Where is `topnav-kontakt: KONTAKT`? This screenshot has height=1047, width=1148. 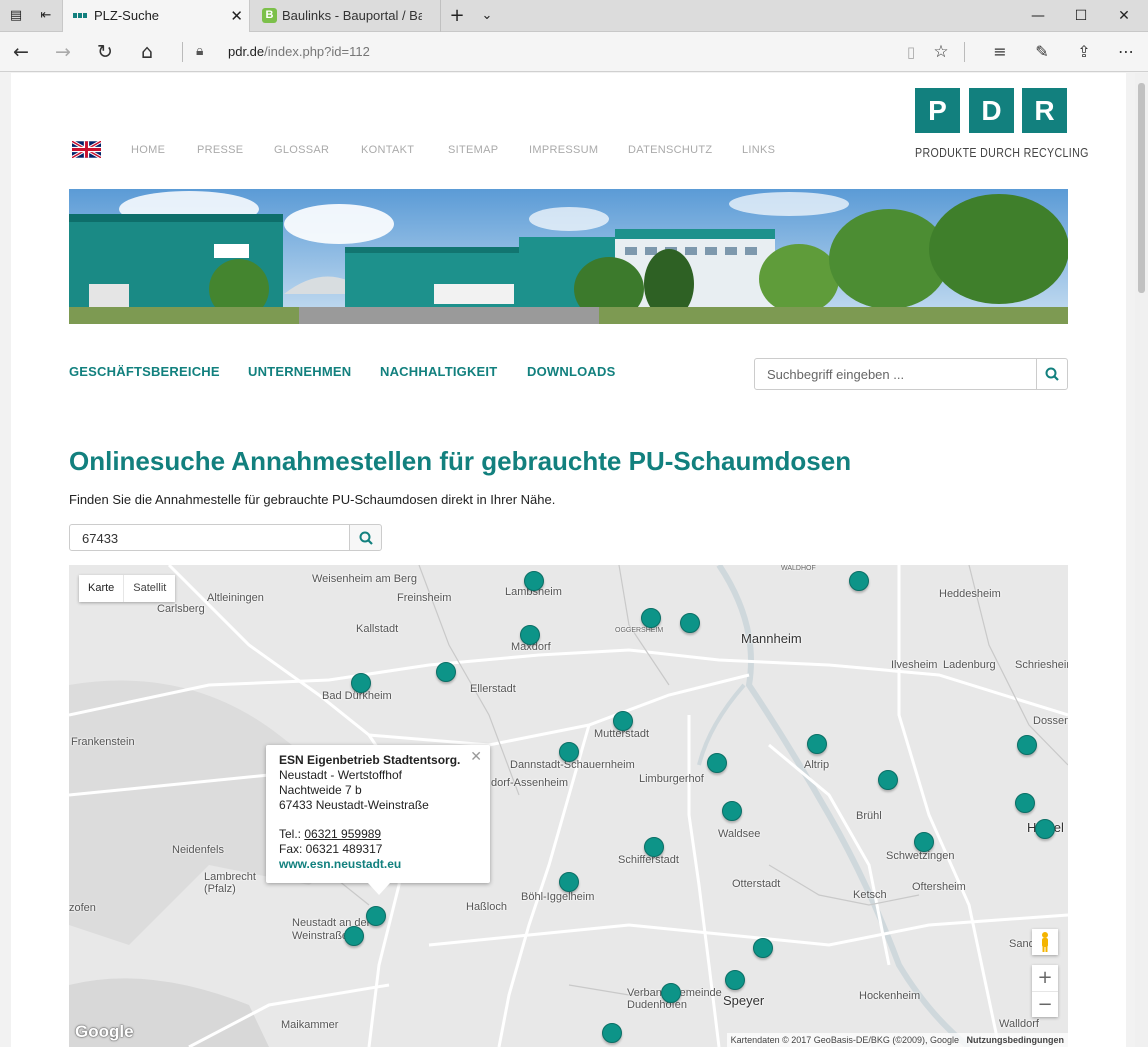
topnav-kontakt: KONTAKT is located at coordinates (387, 150).